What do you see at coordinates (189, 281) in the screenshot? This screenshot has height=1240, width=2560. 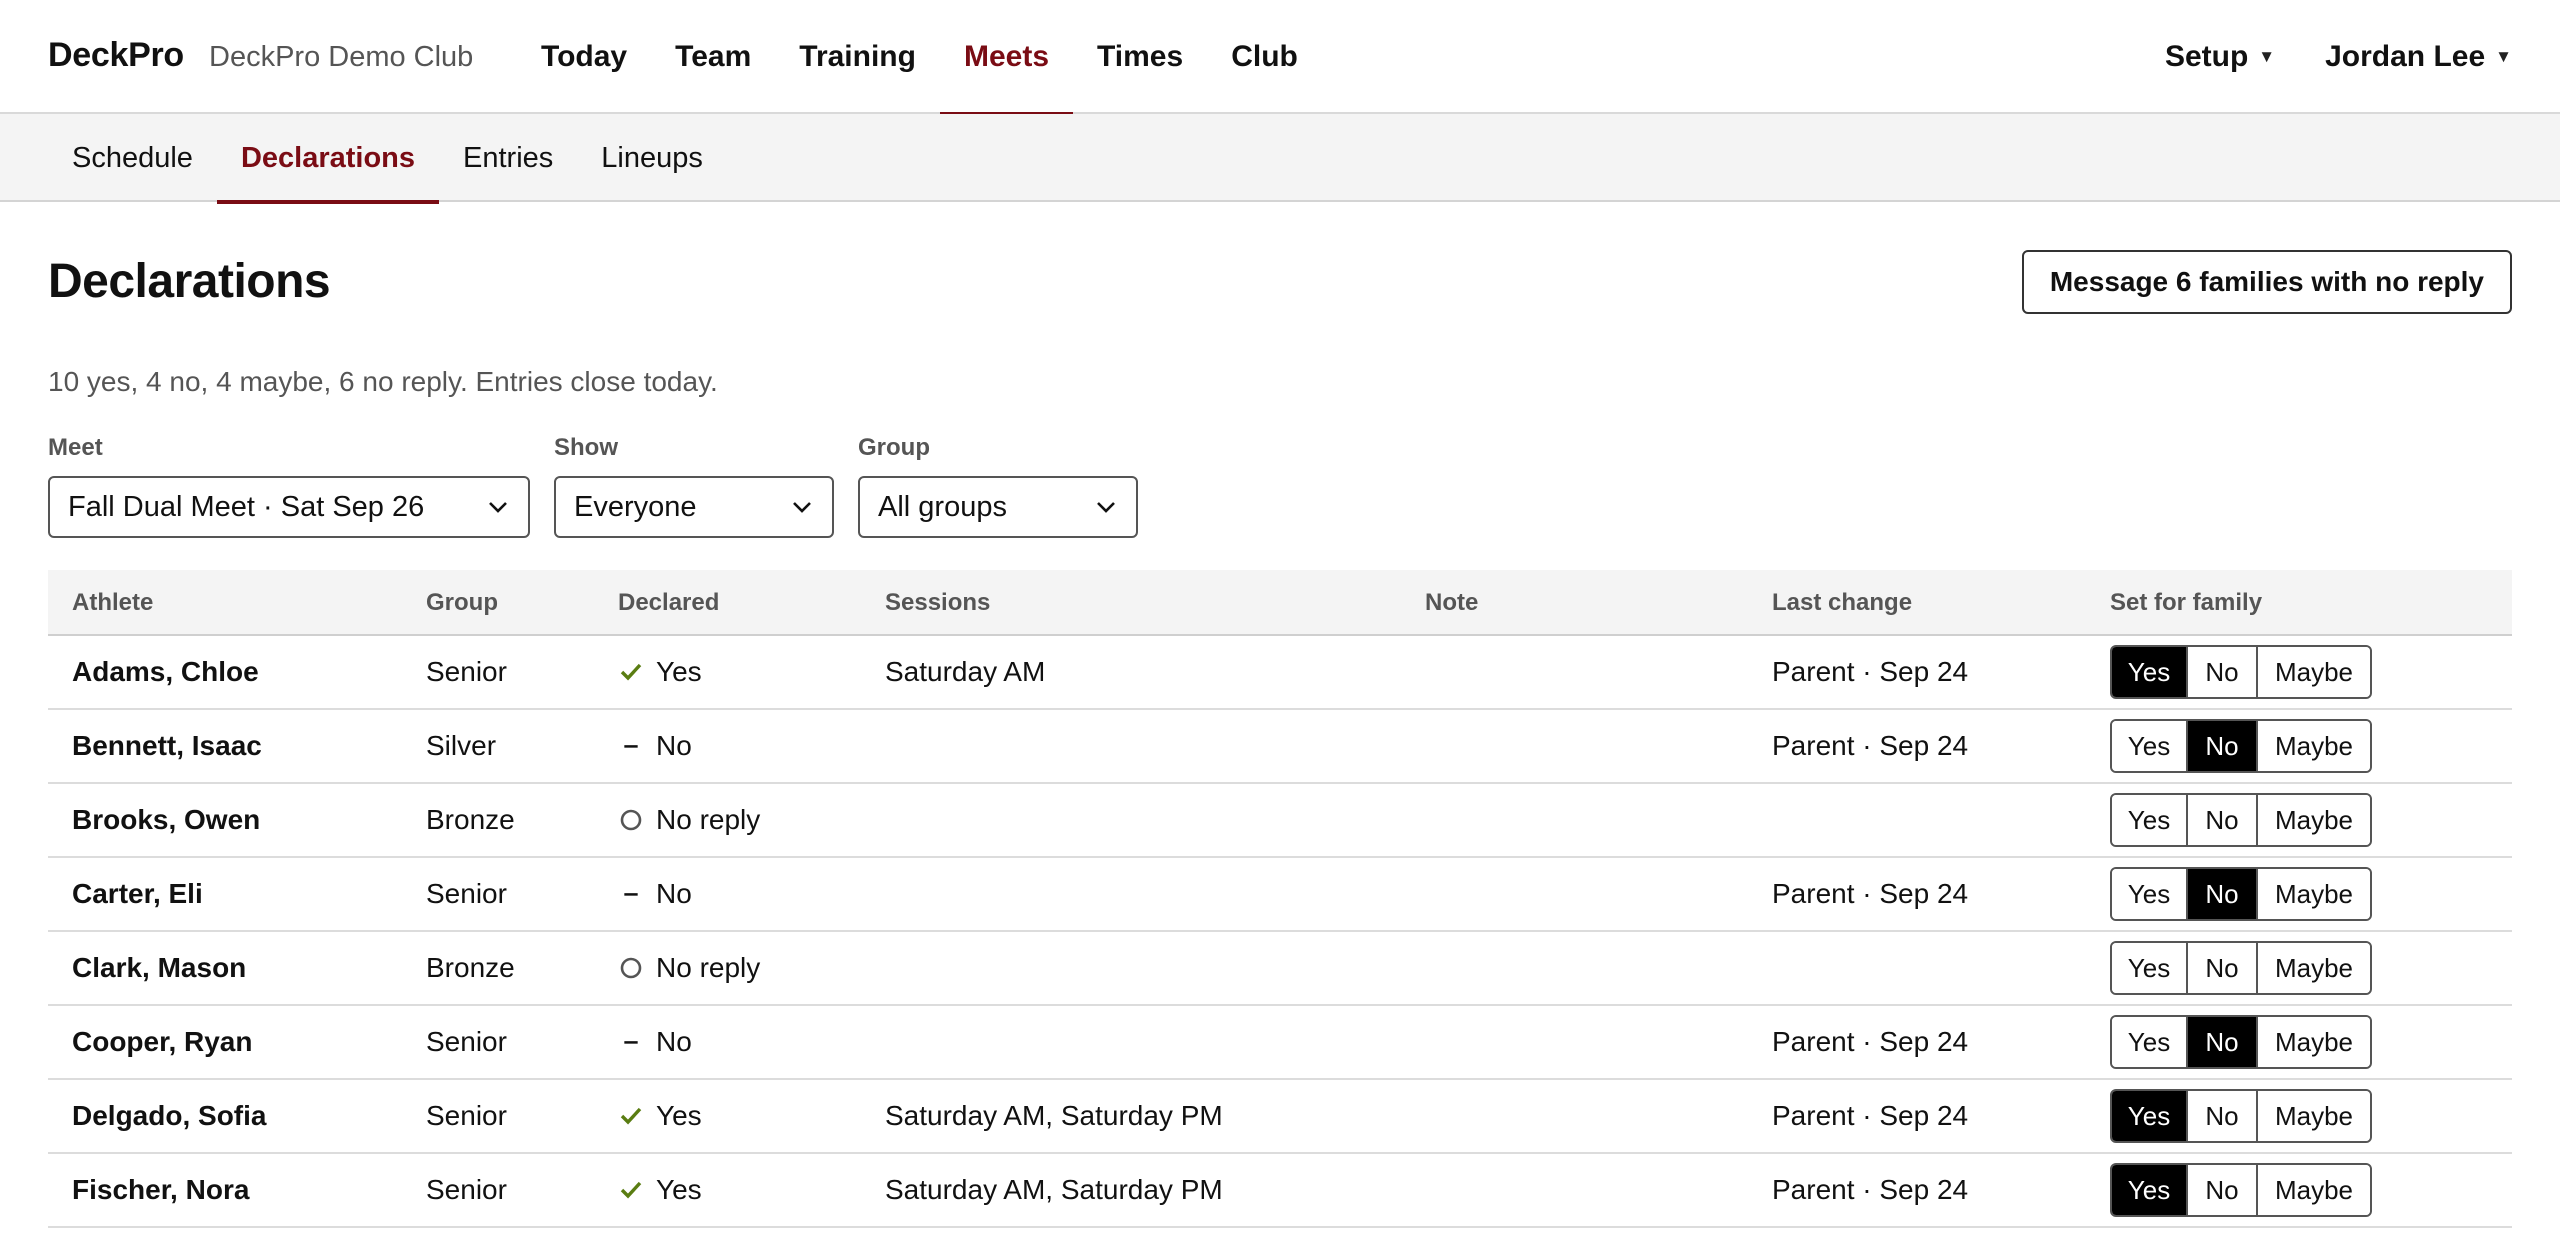 I see `page-title: Declarations` at bounding box center [189, 281].